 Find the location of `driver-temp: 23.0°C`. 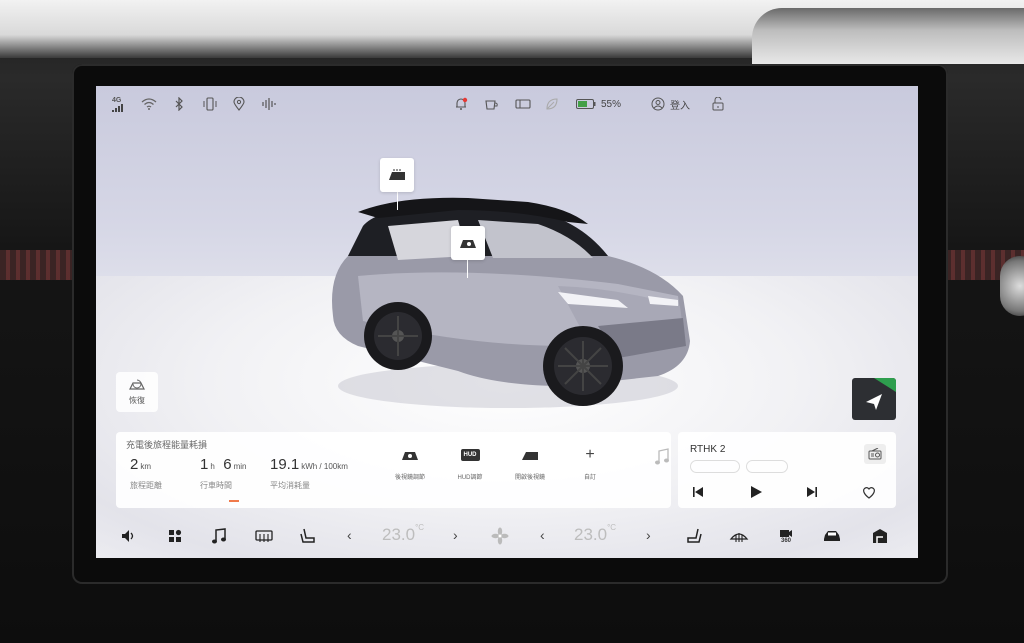

driver-temp: 23.0°C is located at coordinates (403, 534).